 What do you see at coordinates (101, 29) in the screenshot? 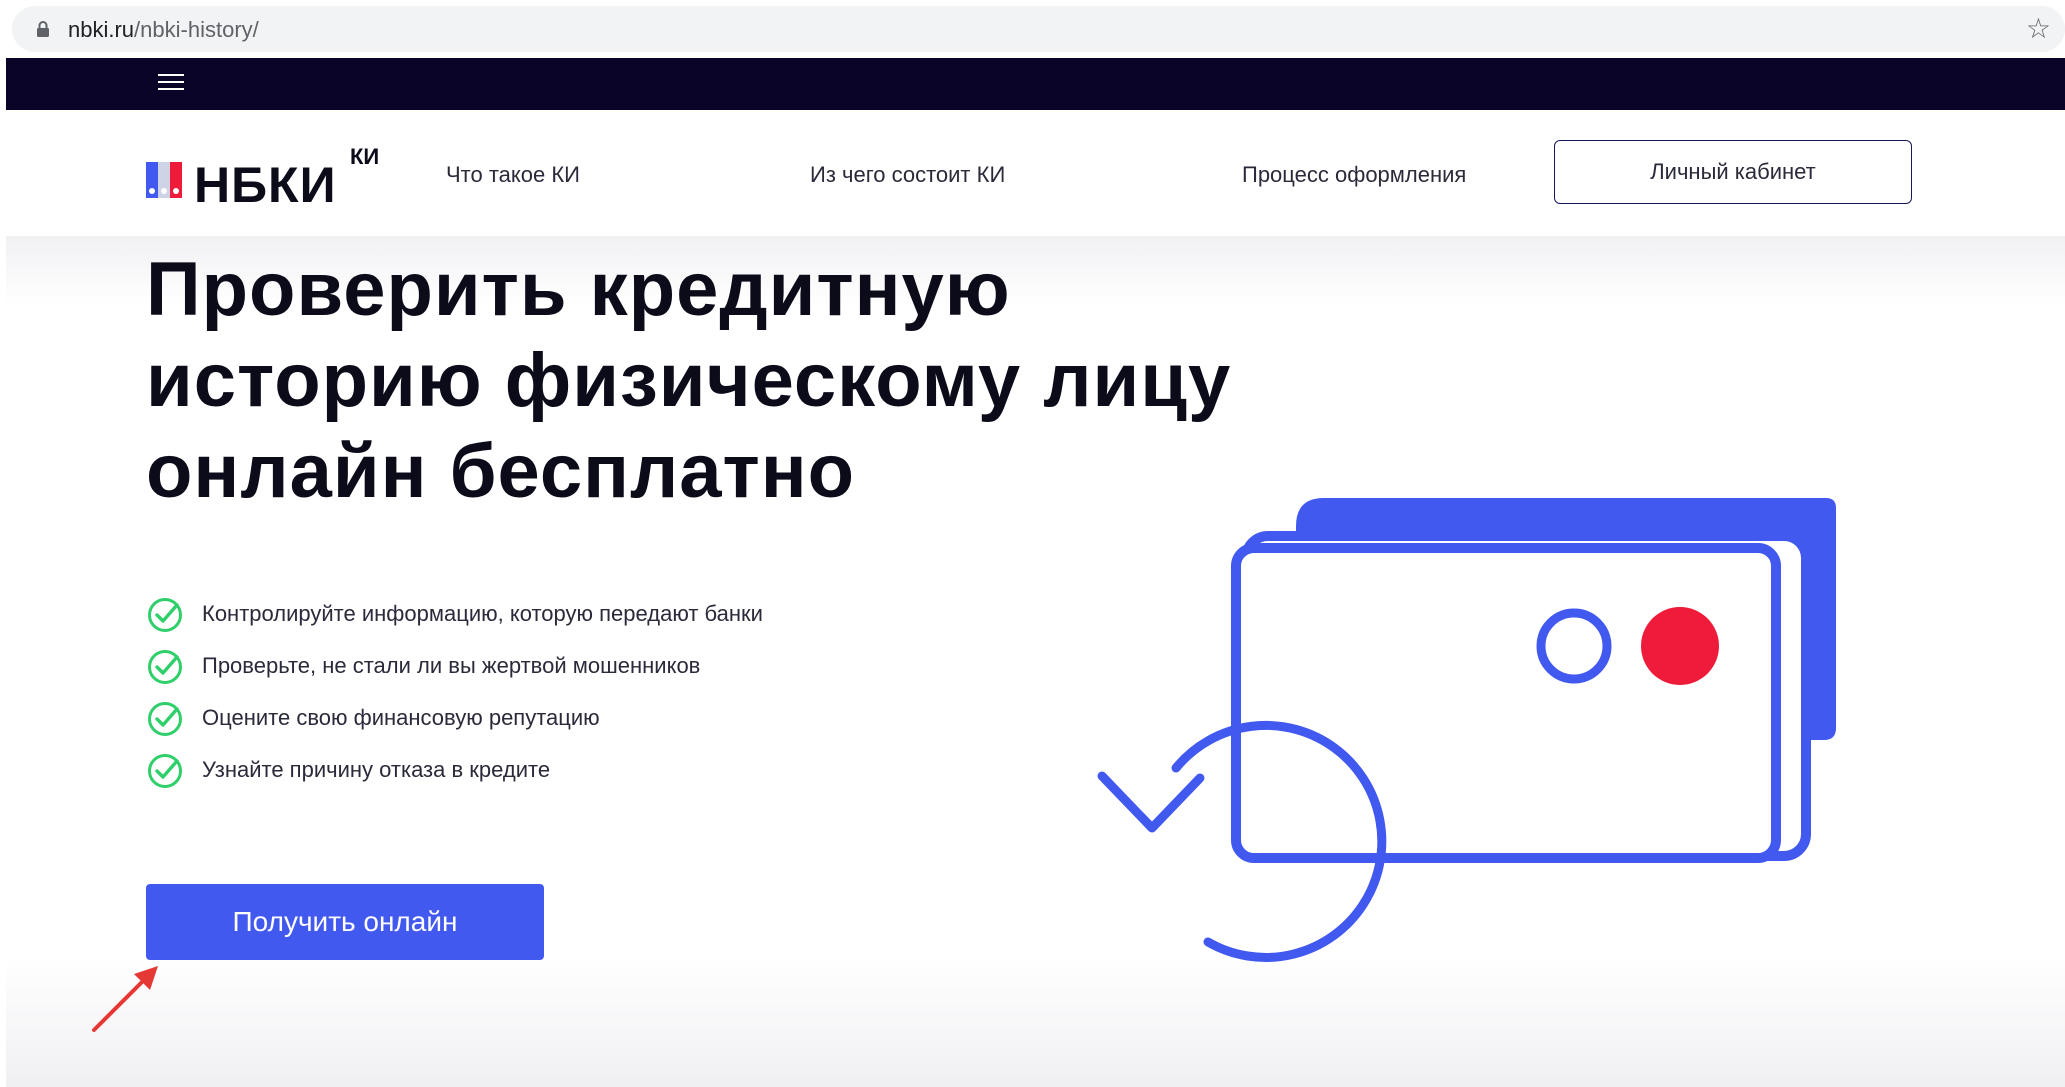
I see `url-host: nbki.ru` at bounding box center [101, 29].